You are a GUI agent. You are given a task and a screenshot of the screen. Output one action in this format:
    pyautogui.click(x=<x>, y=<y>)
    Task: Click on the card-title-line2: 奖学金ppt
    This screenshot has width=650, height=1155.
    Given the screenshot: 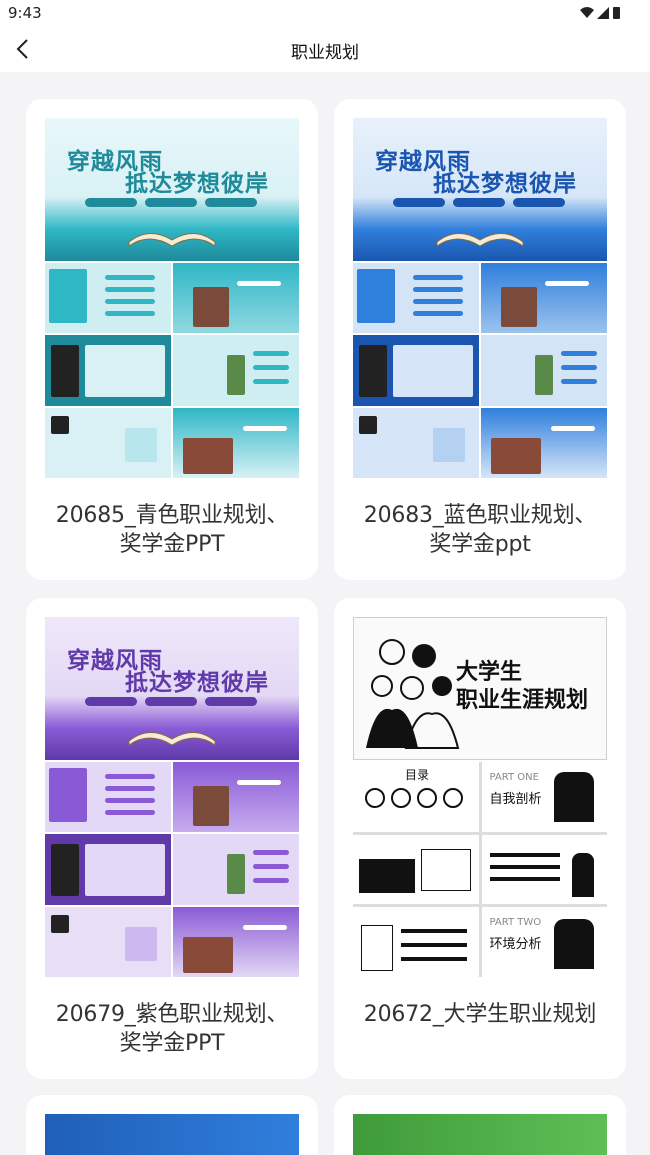 What is the action you would take?
    pyautogui.click(x=480, y=544)
    